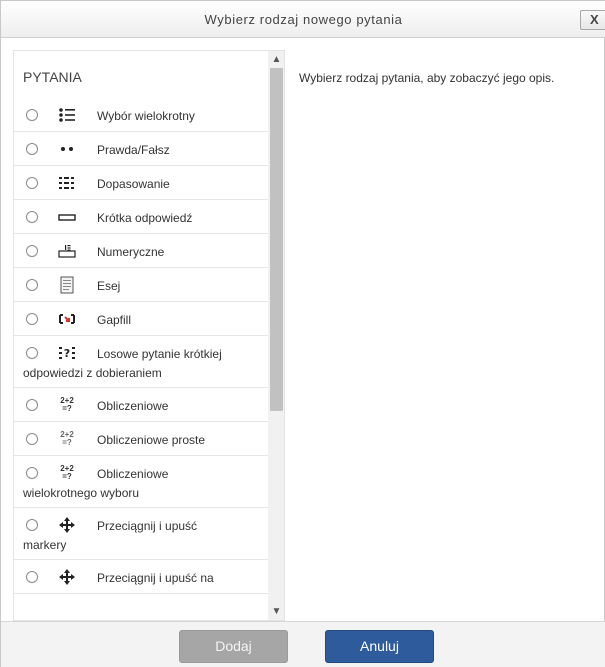 The width and height of the screenshot is (605, 667). What do you see at coordinates (151, 440) in the screenshot?
I see `question-type-label: Obliczeniowe proste` at bounding box center [151, 440].